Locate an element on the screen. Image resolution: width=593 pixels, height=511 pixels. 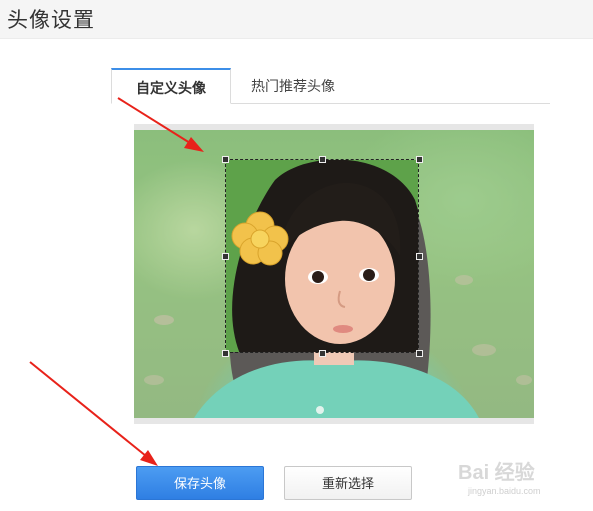
baidu-jingyan-watermark: Bai 经验 jingyan.baidu.com is located at coordinates (523, 478).